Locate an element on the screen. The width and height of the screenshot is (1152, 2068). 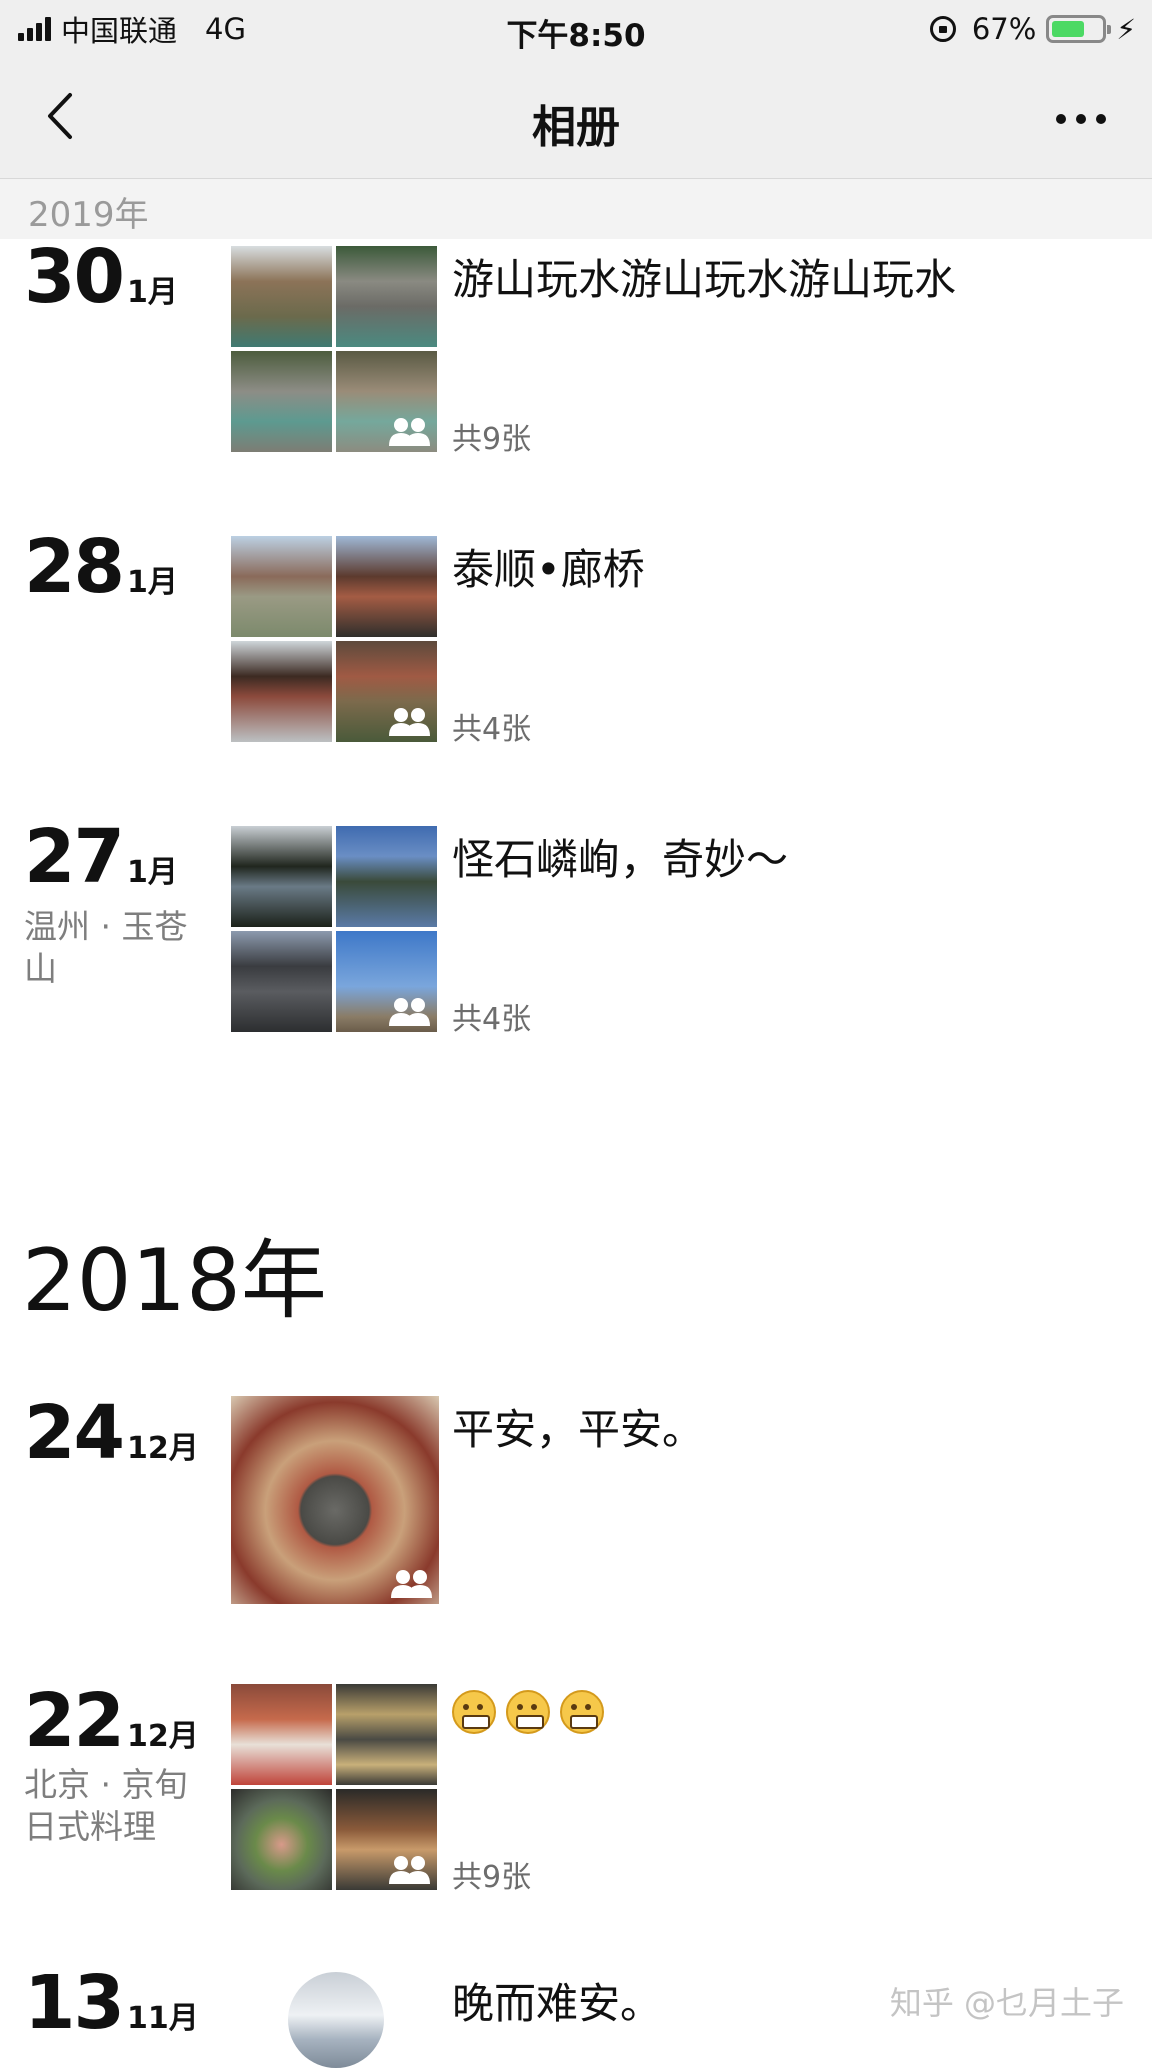
page-title: 相册 is located at coordinates (576, 127).